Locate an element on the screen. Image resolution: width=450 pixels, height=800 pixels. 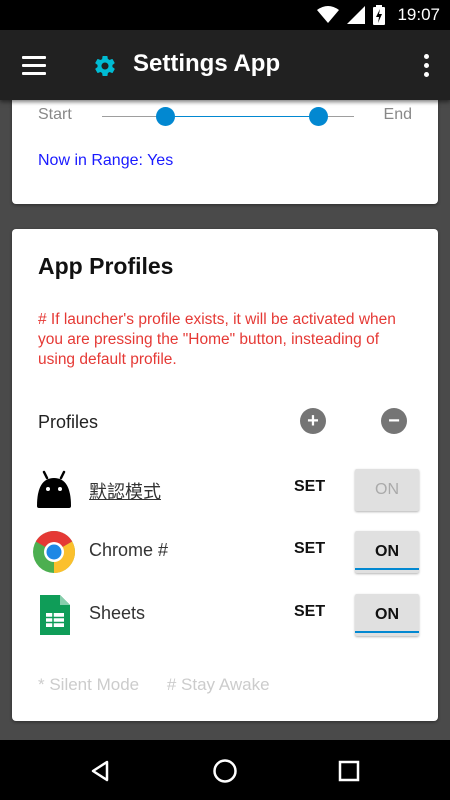
range-start-label: Start is located at coordinates (55, 114).